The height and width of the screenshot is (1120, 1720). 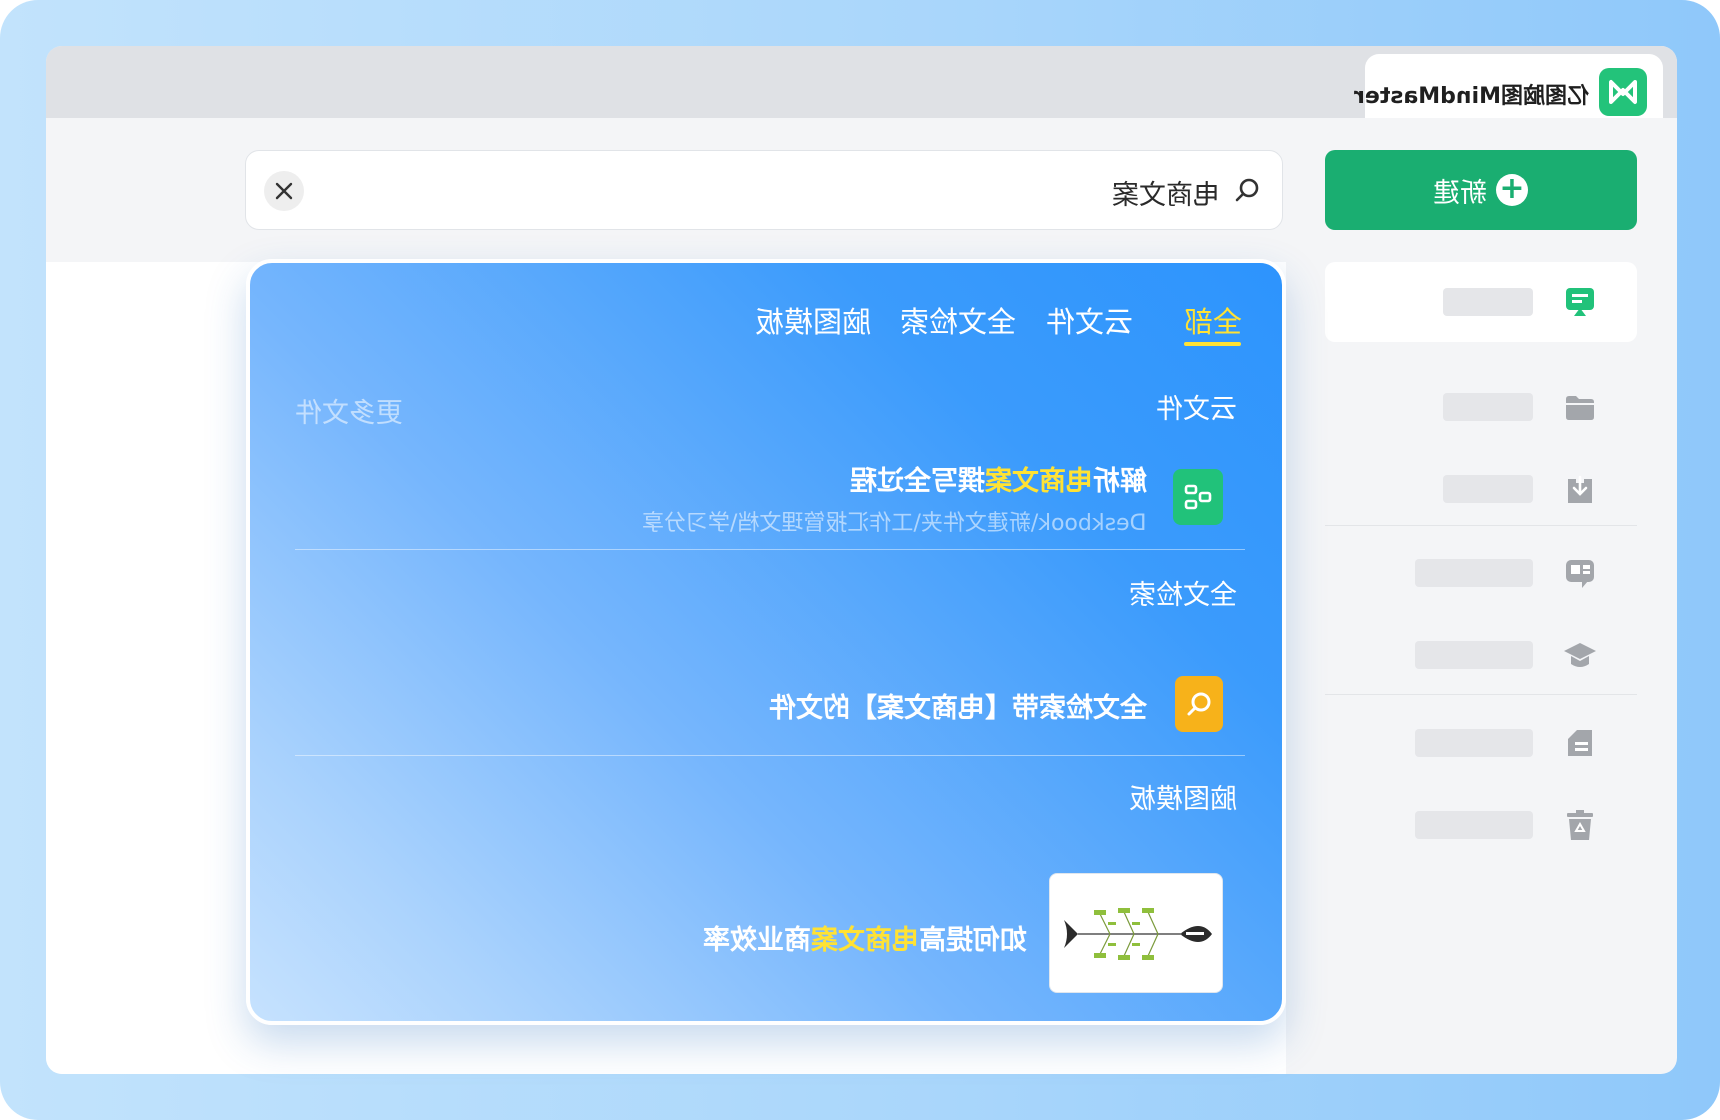 I want to click on active-tab-indicator, so click(x=1212, y=344).